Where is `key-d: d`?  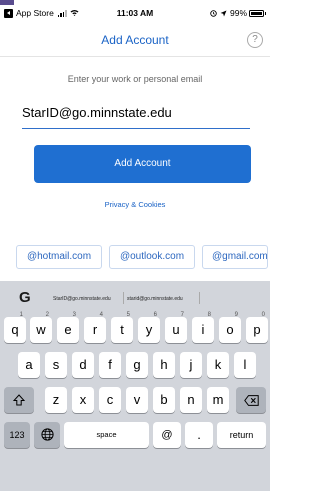 key-d: d is located at coordinates (83, 365).